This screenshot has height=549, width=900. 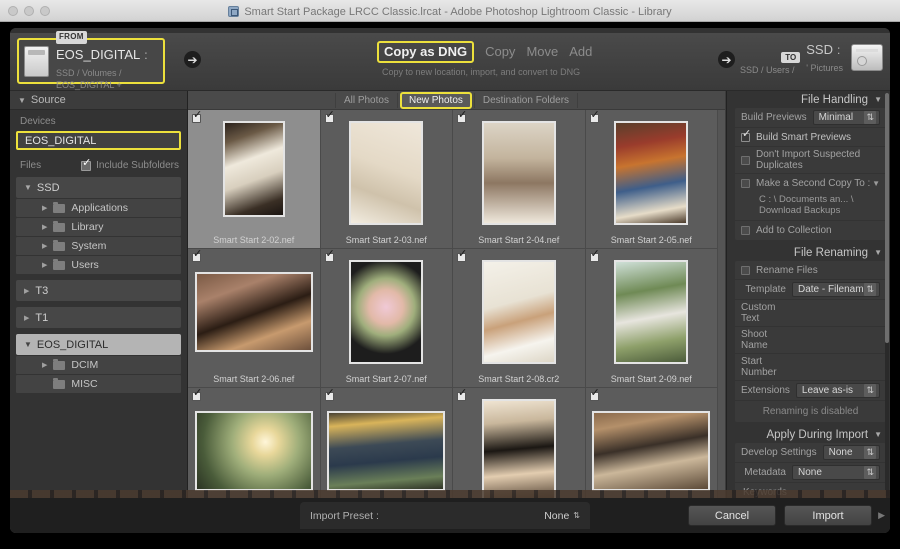 What do you see at coordinates (732, 515) in the screenshot?
I see `cancel-button: Cancel` at bounding box center [732, 515].